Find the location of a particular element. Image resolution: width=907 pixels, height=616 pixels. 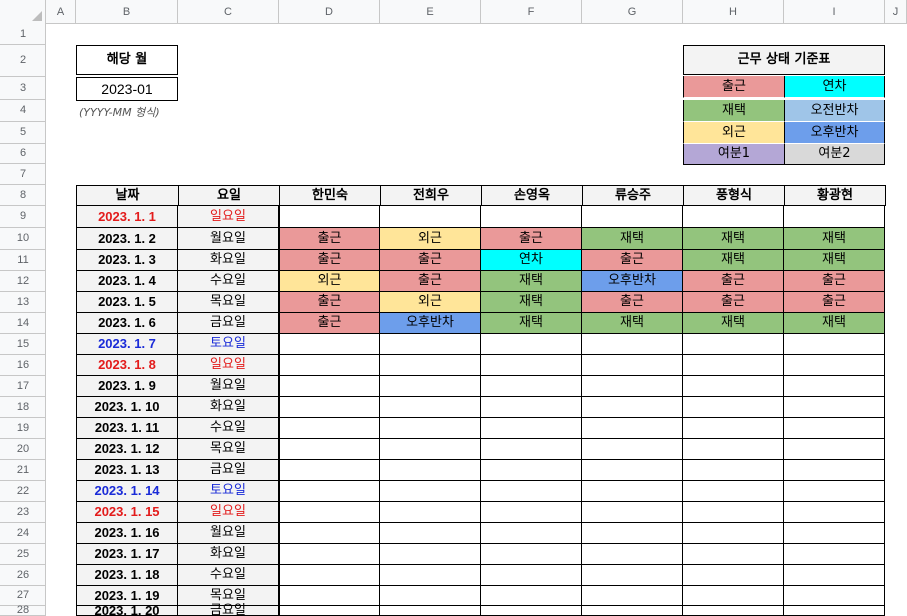

table-row-date: 2023. 1. 10 is located at coordinates (127, 407).